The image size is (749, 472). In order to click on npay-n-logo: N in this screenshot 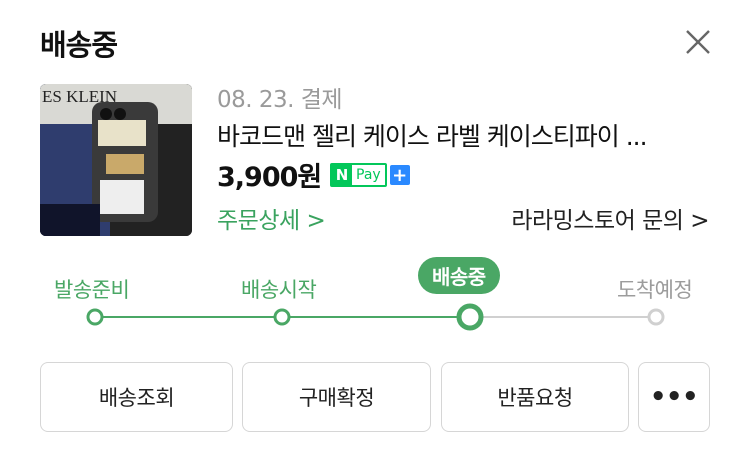, I will do `click(342, 175)`.